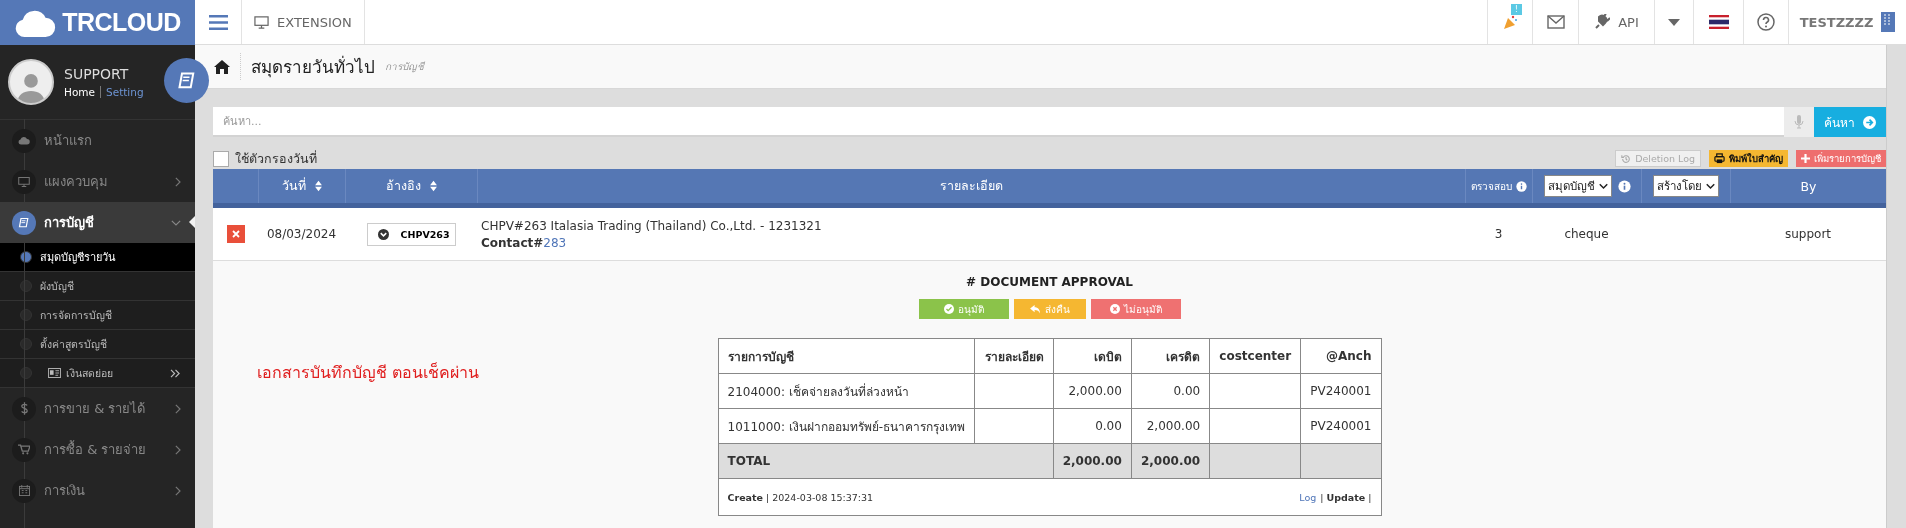 The height and width of the screenshot is (528, 1906). What do you see at coordinates (1847, 22) in the screenshot?
I see `user-button: TESTZZZZ` at bounding box center [1847, 22].